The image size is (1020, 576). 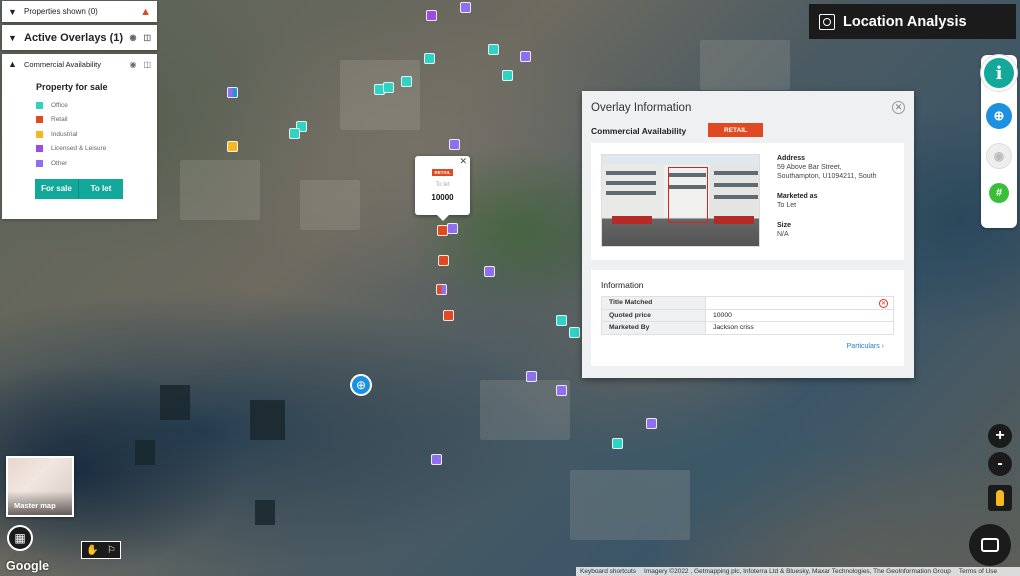 I want to click on master-map-toggle: Master map, so click(x=40, y=486).